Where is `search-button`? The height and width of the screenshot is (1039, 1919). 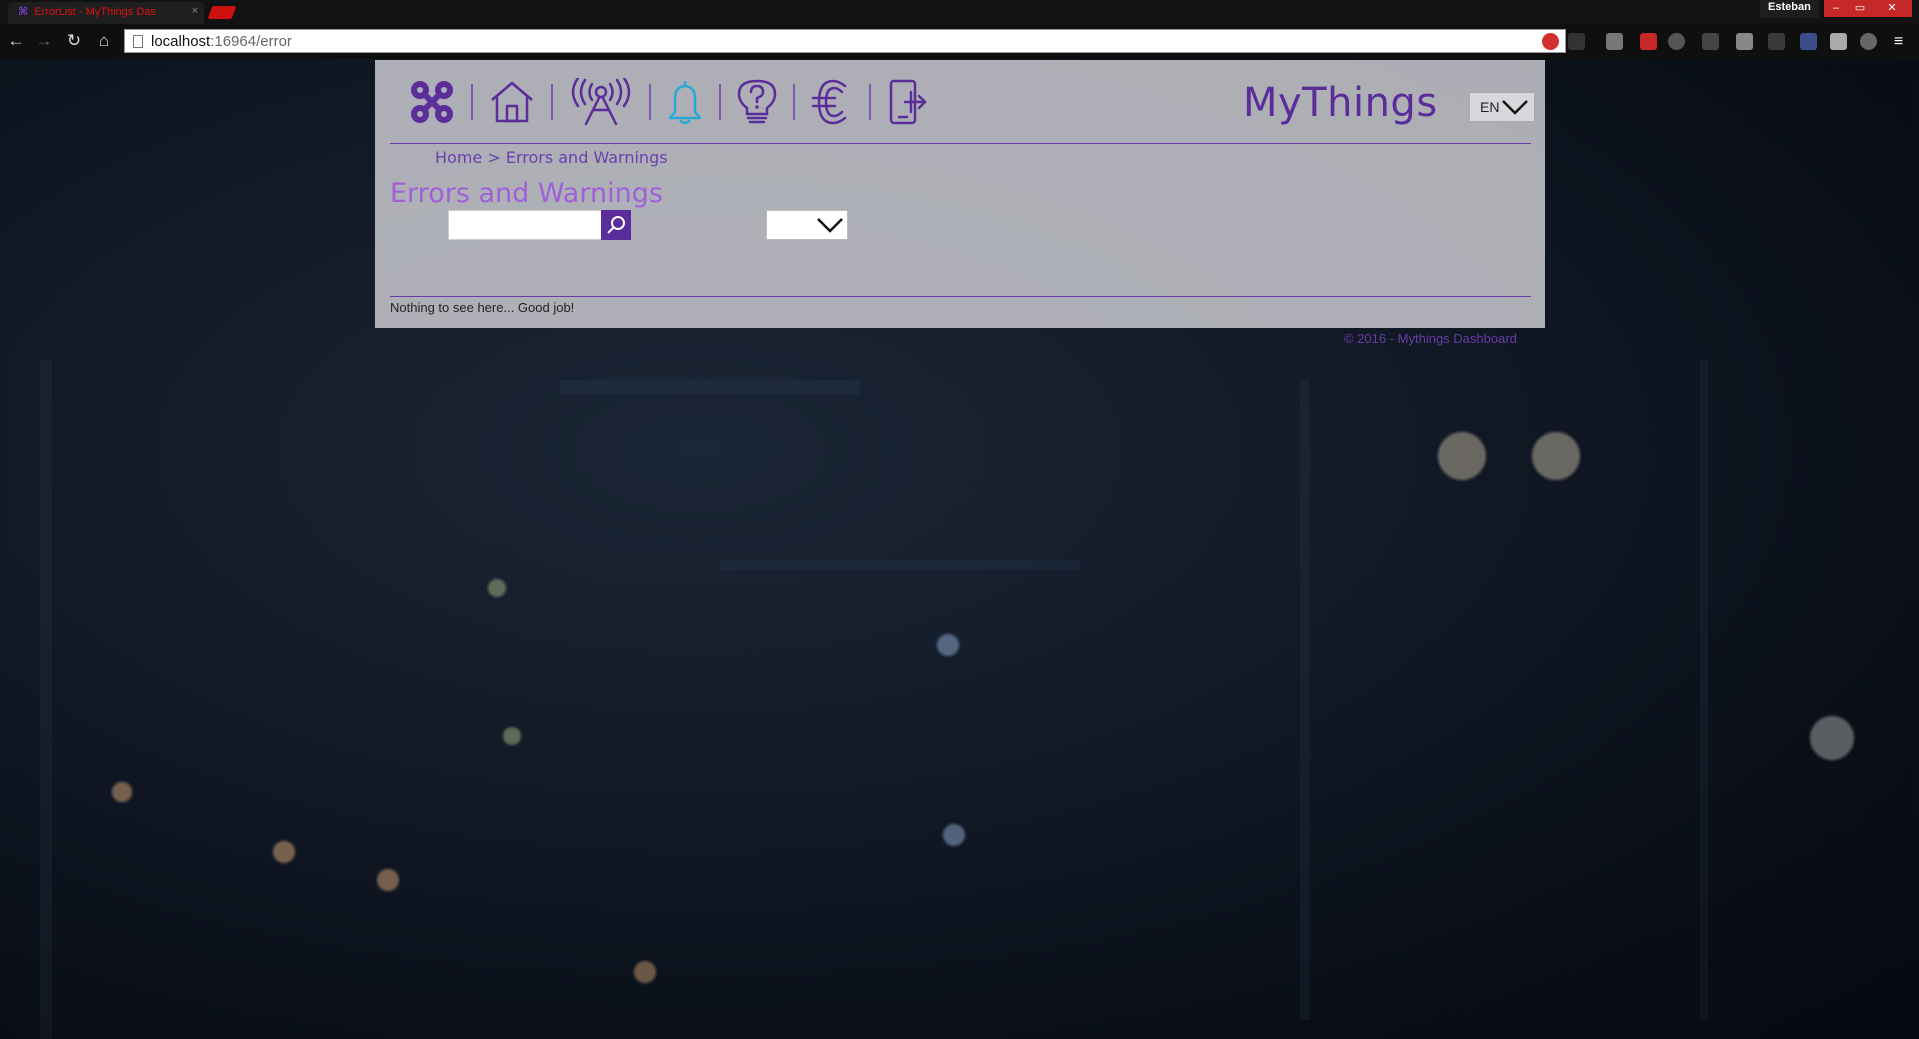
search-button is located at coordinates (616, 225).